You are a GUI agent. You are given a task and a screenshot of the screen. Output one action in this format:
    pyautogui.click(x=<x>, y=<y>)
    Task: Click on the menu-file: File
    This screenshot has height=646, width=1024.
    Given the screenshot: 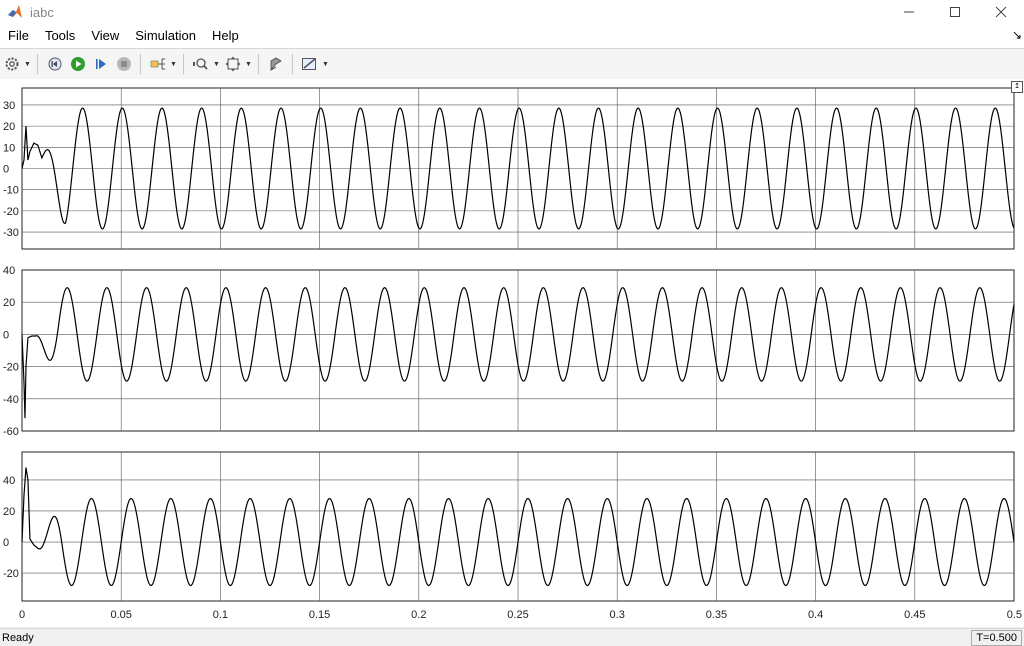 What is the action you would take?
    pyautogui.click(x=18, y=36)
    